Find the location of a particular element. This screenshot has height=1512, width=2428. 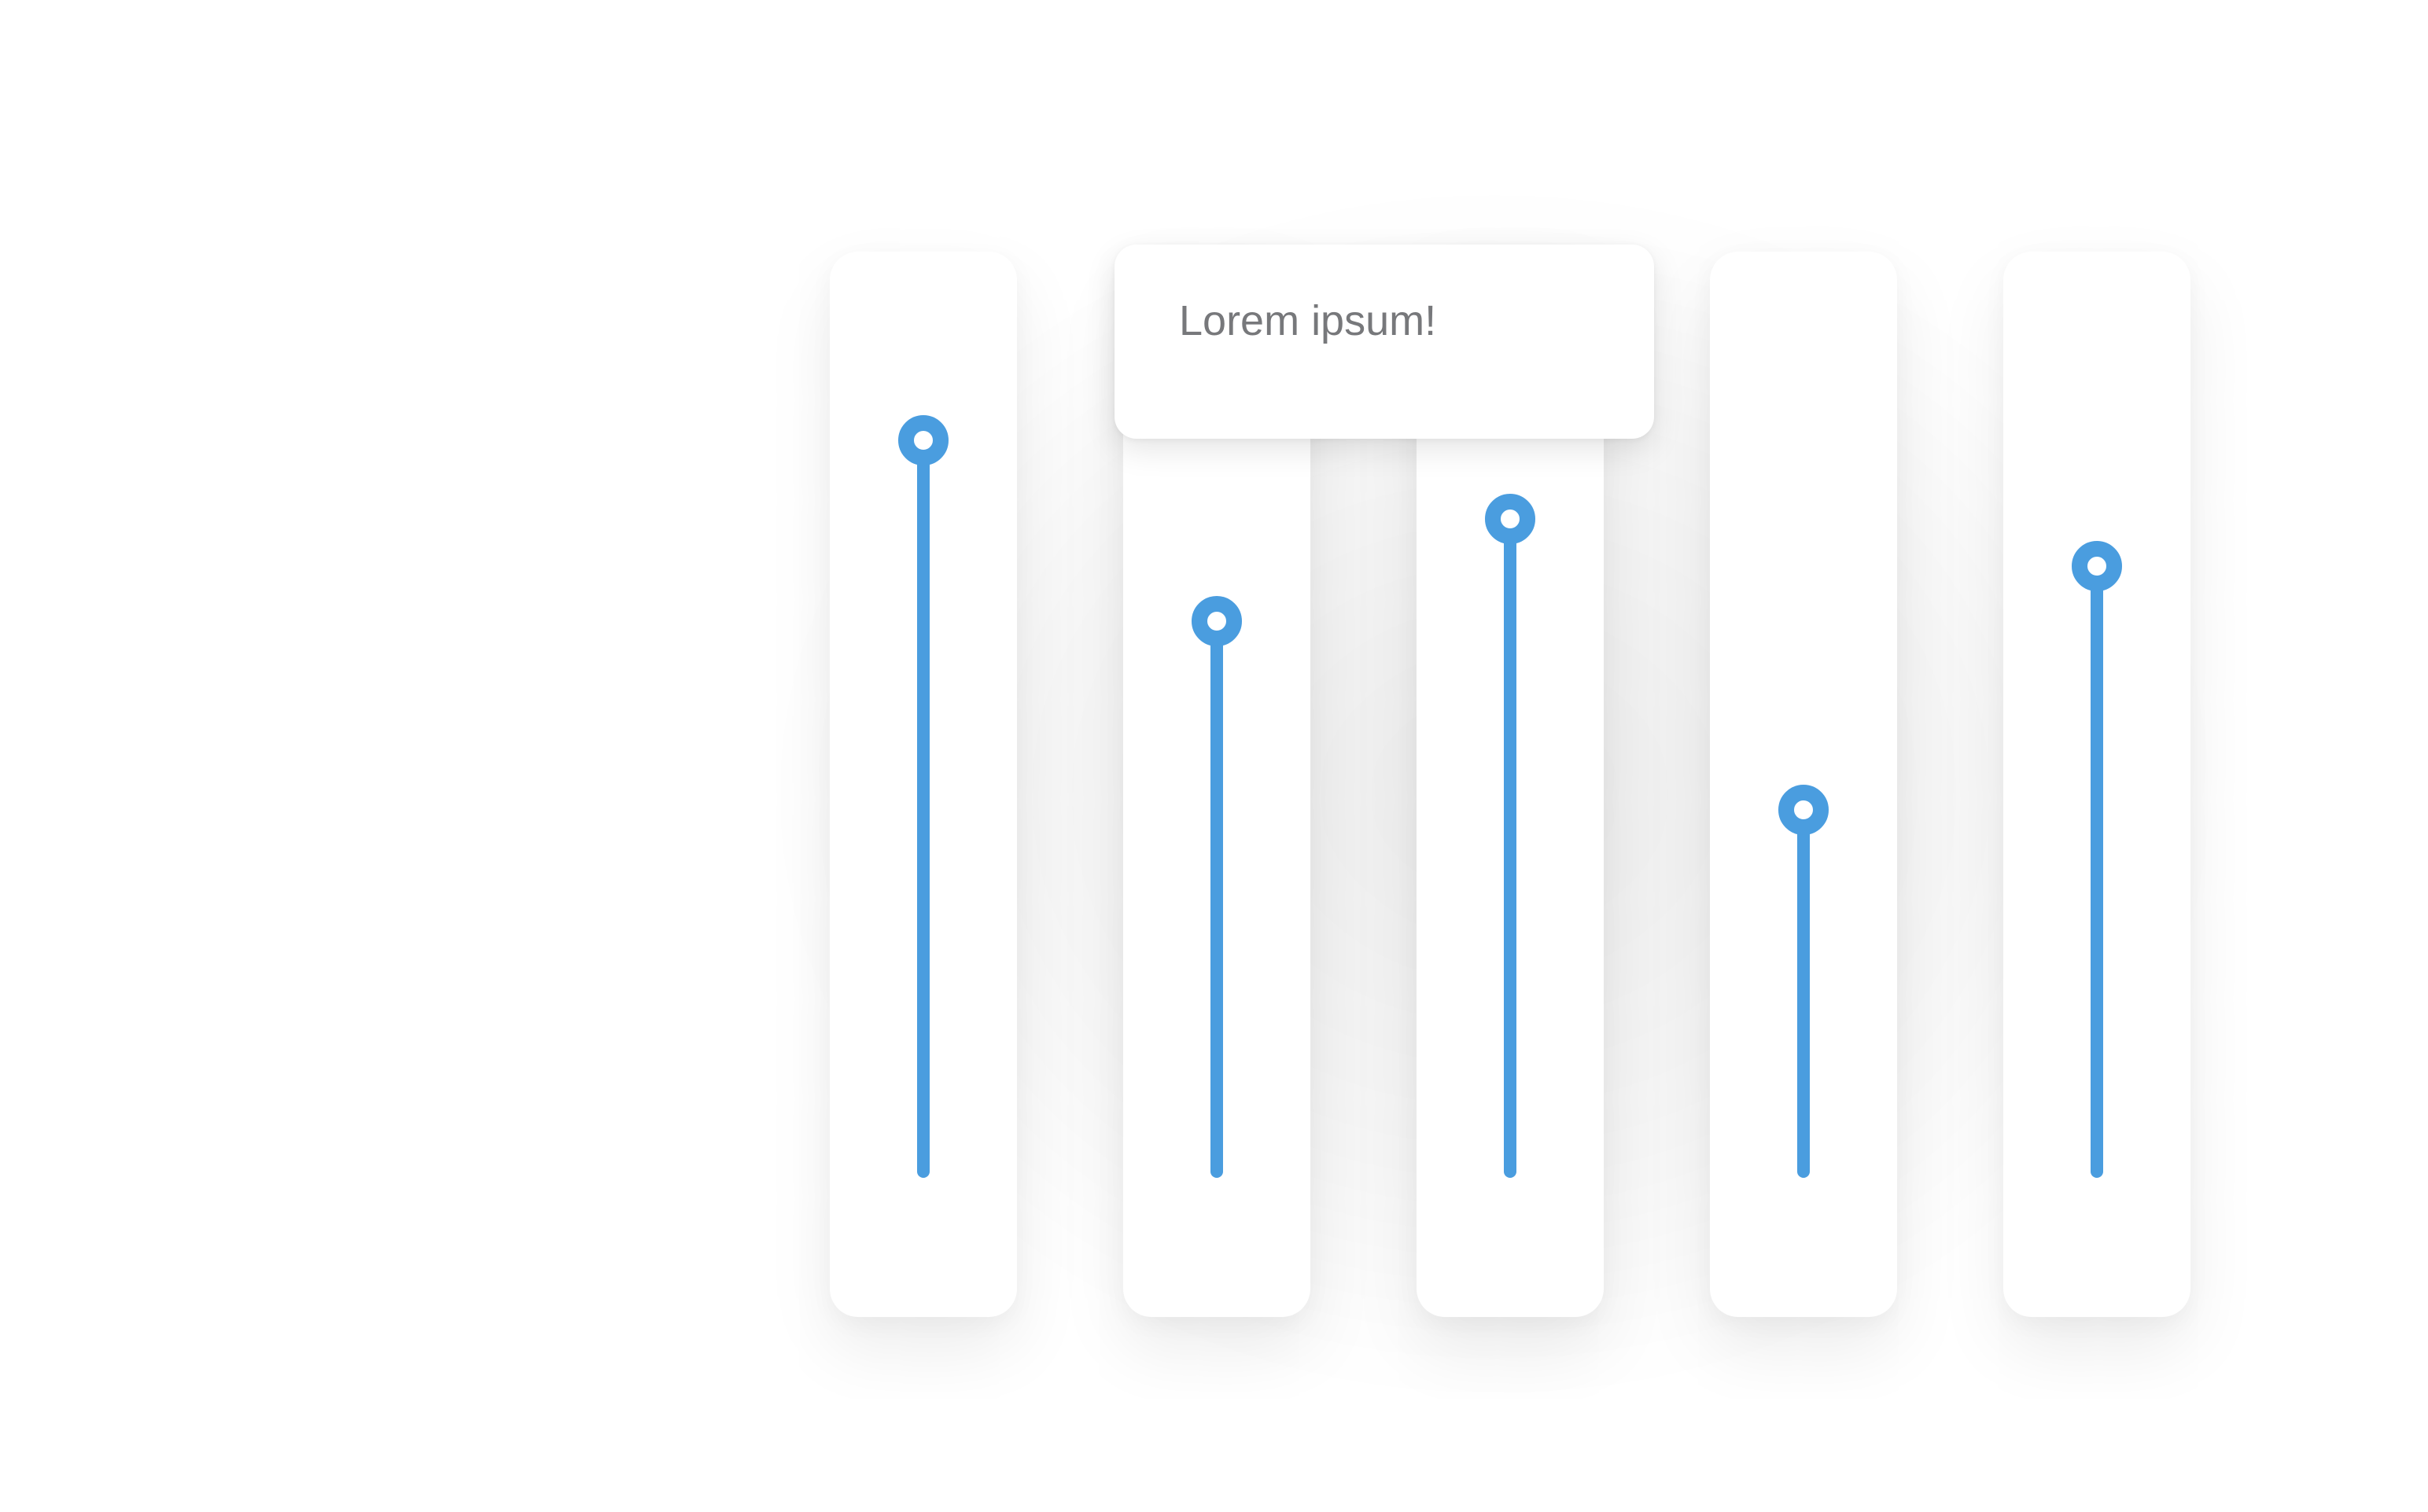

tooltip-text: Lorem ipsum! is located at coordinates (1308, 320).